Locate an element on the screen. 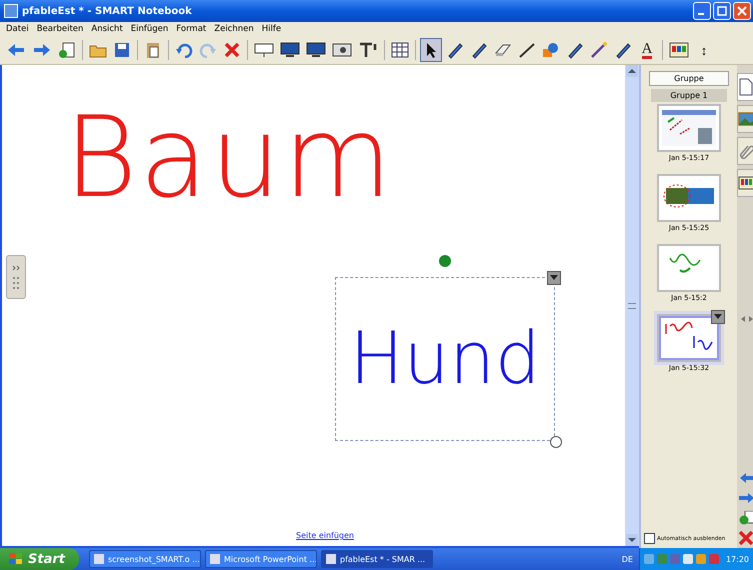 Image resolution: width=753 pixels, height=570 pixels. clock: 17:20 is located at coordinates (737, 559).